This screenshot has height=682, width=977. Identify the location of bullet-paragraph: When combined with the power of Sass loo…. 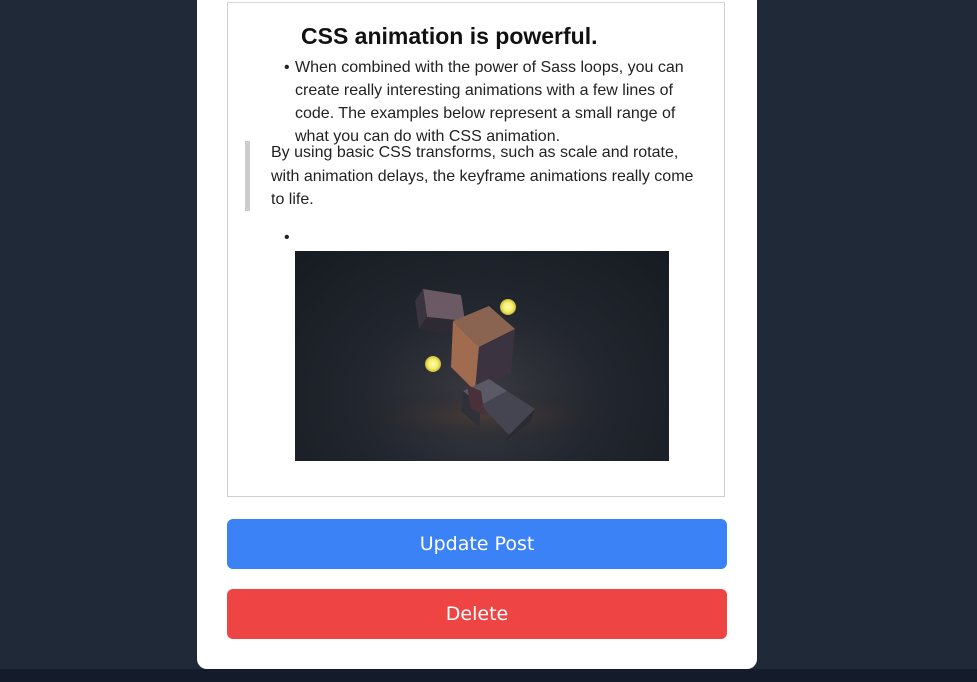
(489, 102).